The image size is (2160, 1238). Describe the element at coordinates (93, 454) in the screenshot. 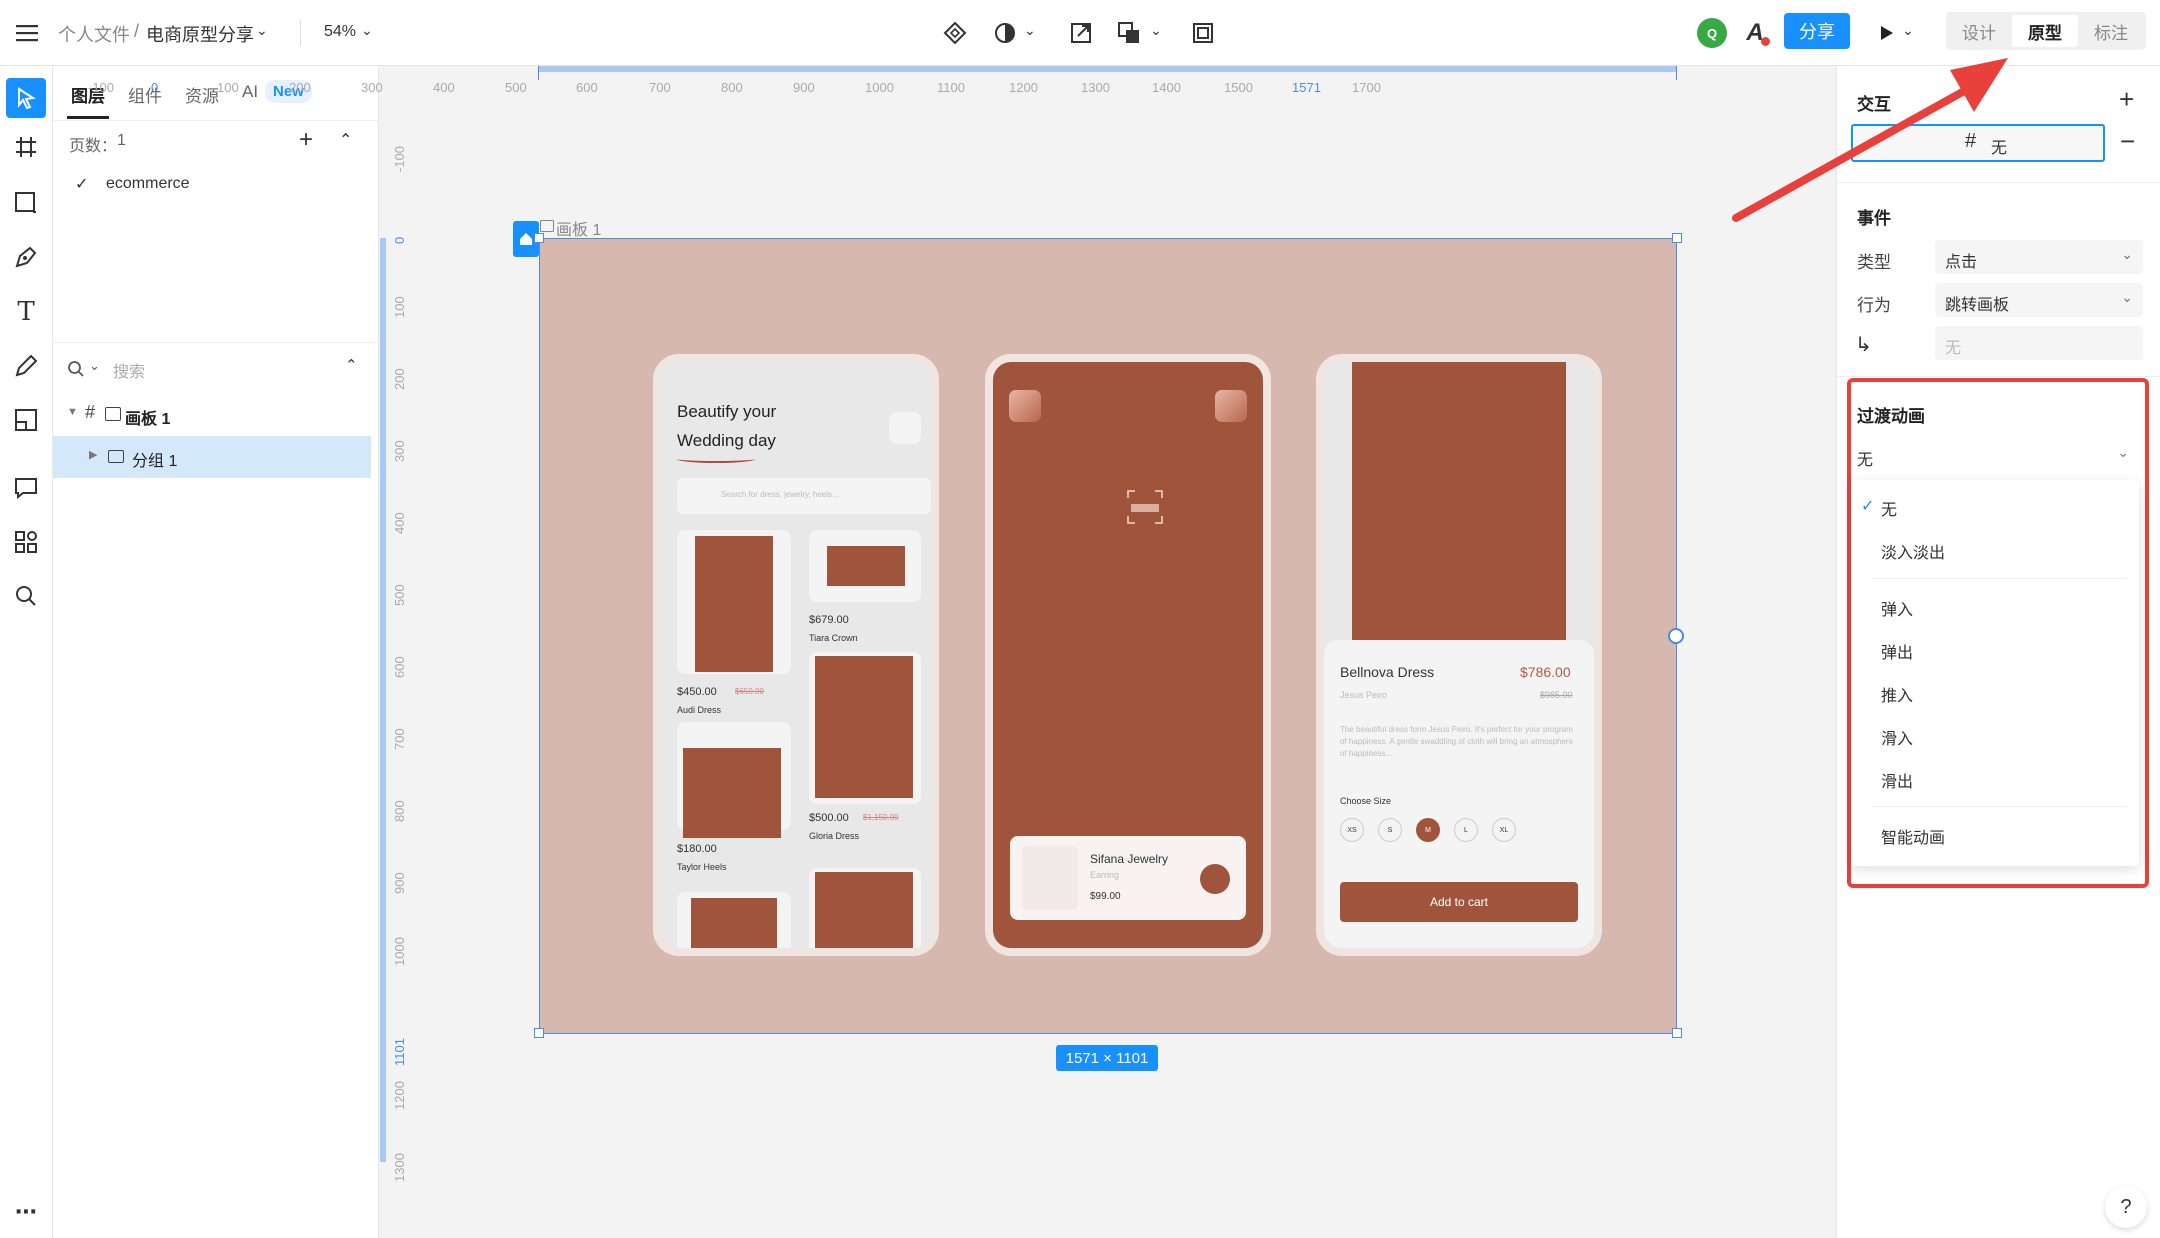

I see `caret-right-icon: ▶` at that location.